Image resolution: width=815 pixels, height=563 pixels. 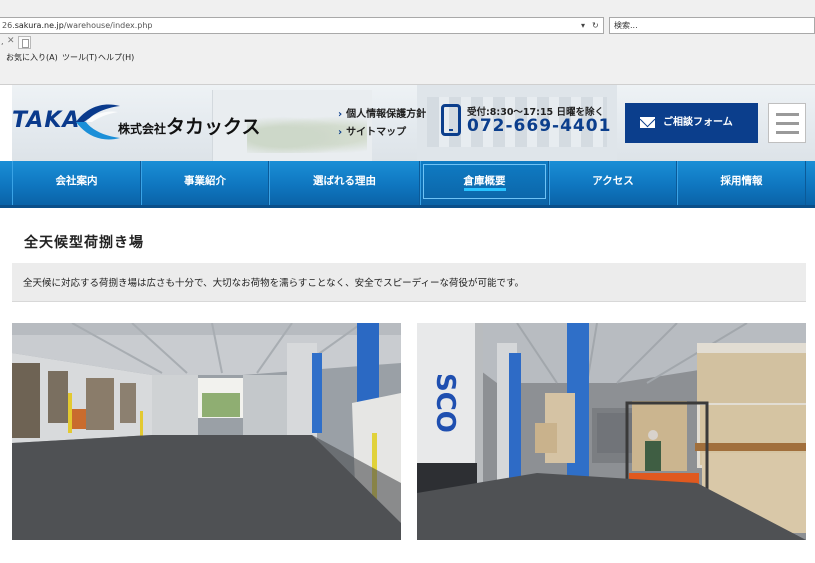 What do you see at coordinates (302, 25) in the screenshot?
I see `address-bar: 26.sakura.ne.jp/warehouse/index.php ▾ ↻` at bounding box center [302, 25].